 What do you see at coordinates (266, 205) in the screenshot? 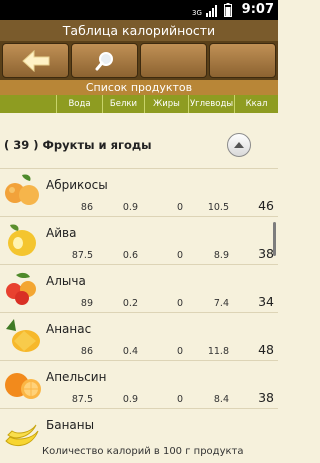
I see `kcal-value: 46` at bounding box center [266, 205].